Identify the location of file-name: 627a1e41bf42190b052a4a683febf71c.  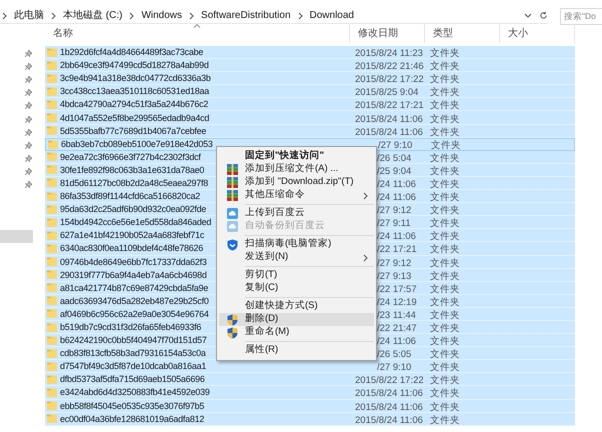
(132, 235).